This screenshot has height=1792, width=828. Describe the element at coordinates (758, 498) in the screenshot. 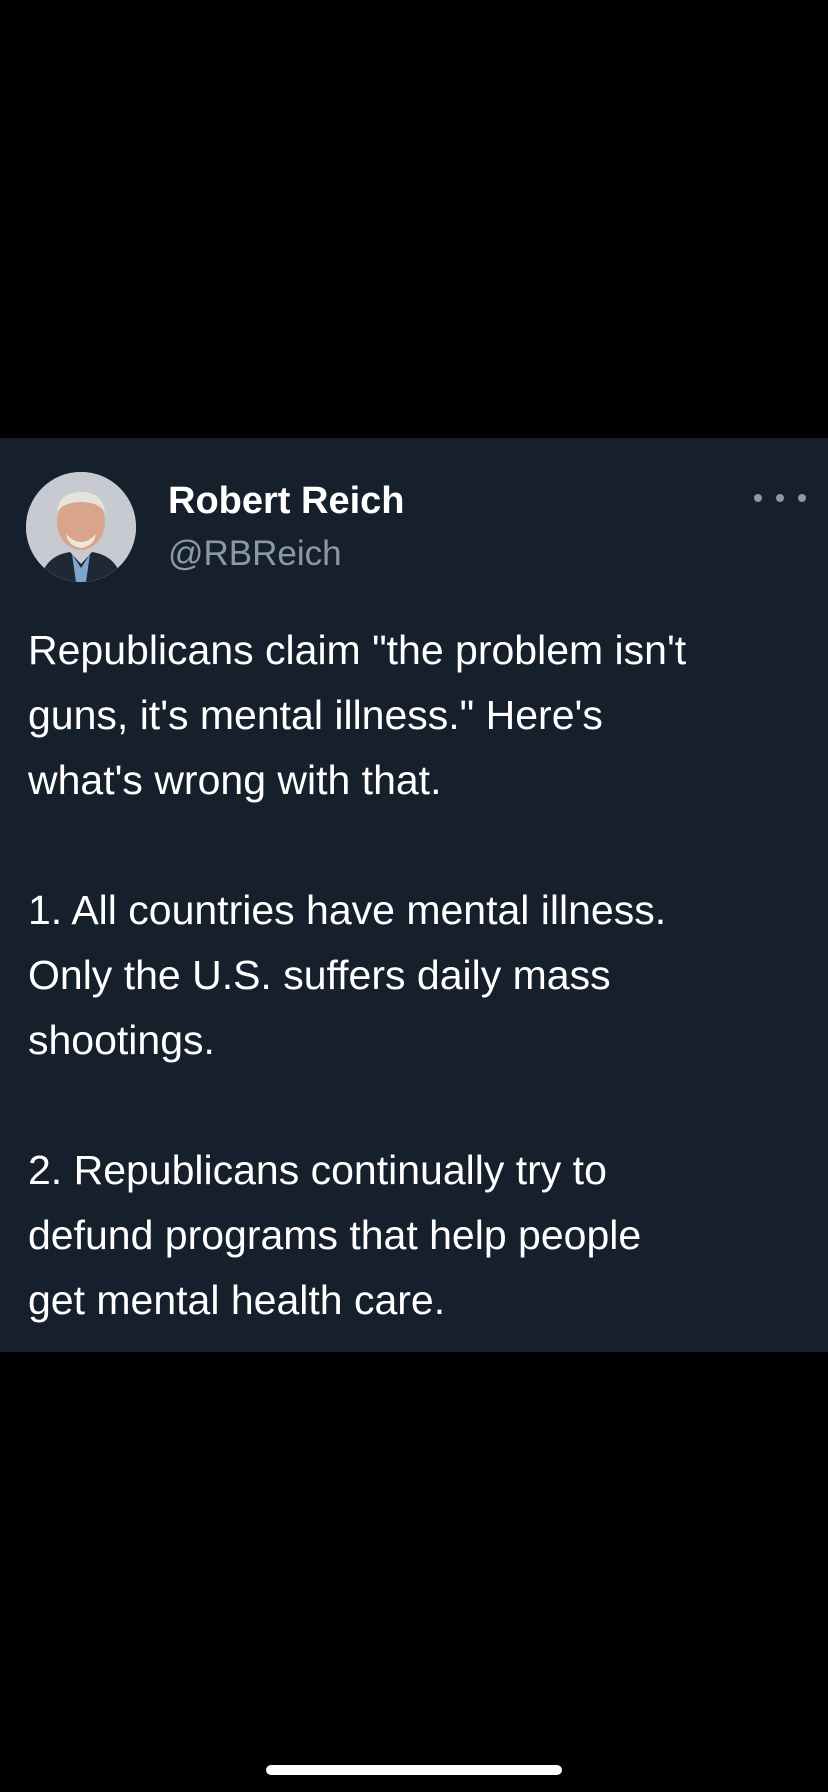

I see `more-horizontal-icon` at that location.